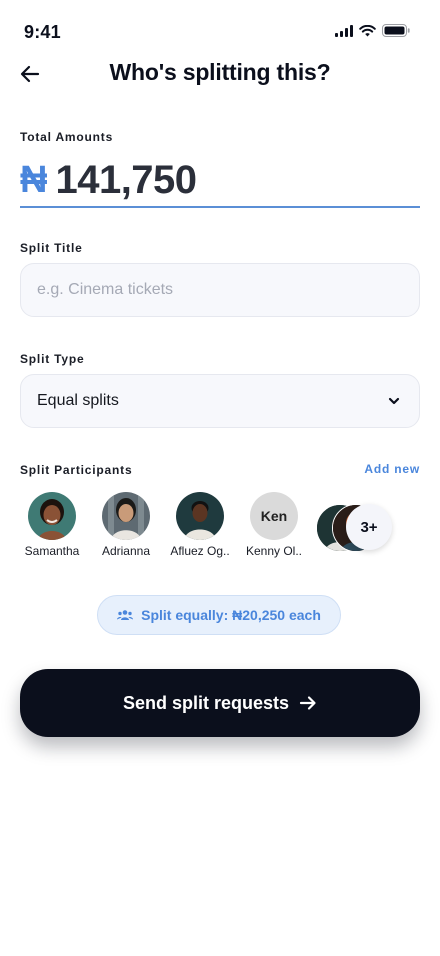 Image resolution: width=440 pixels, height=956 pixels. I want to click on participants-label: Split Participants, so click(76, 470).